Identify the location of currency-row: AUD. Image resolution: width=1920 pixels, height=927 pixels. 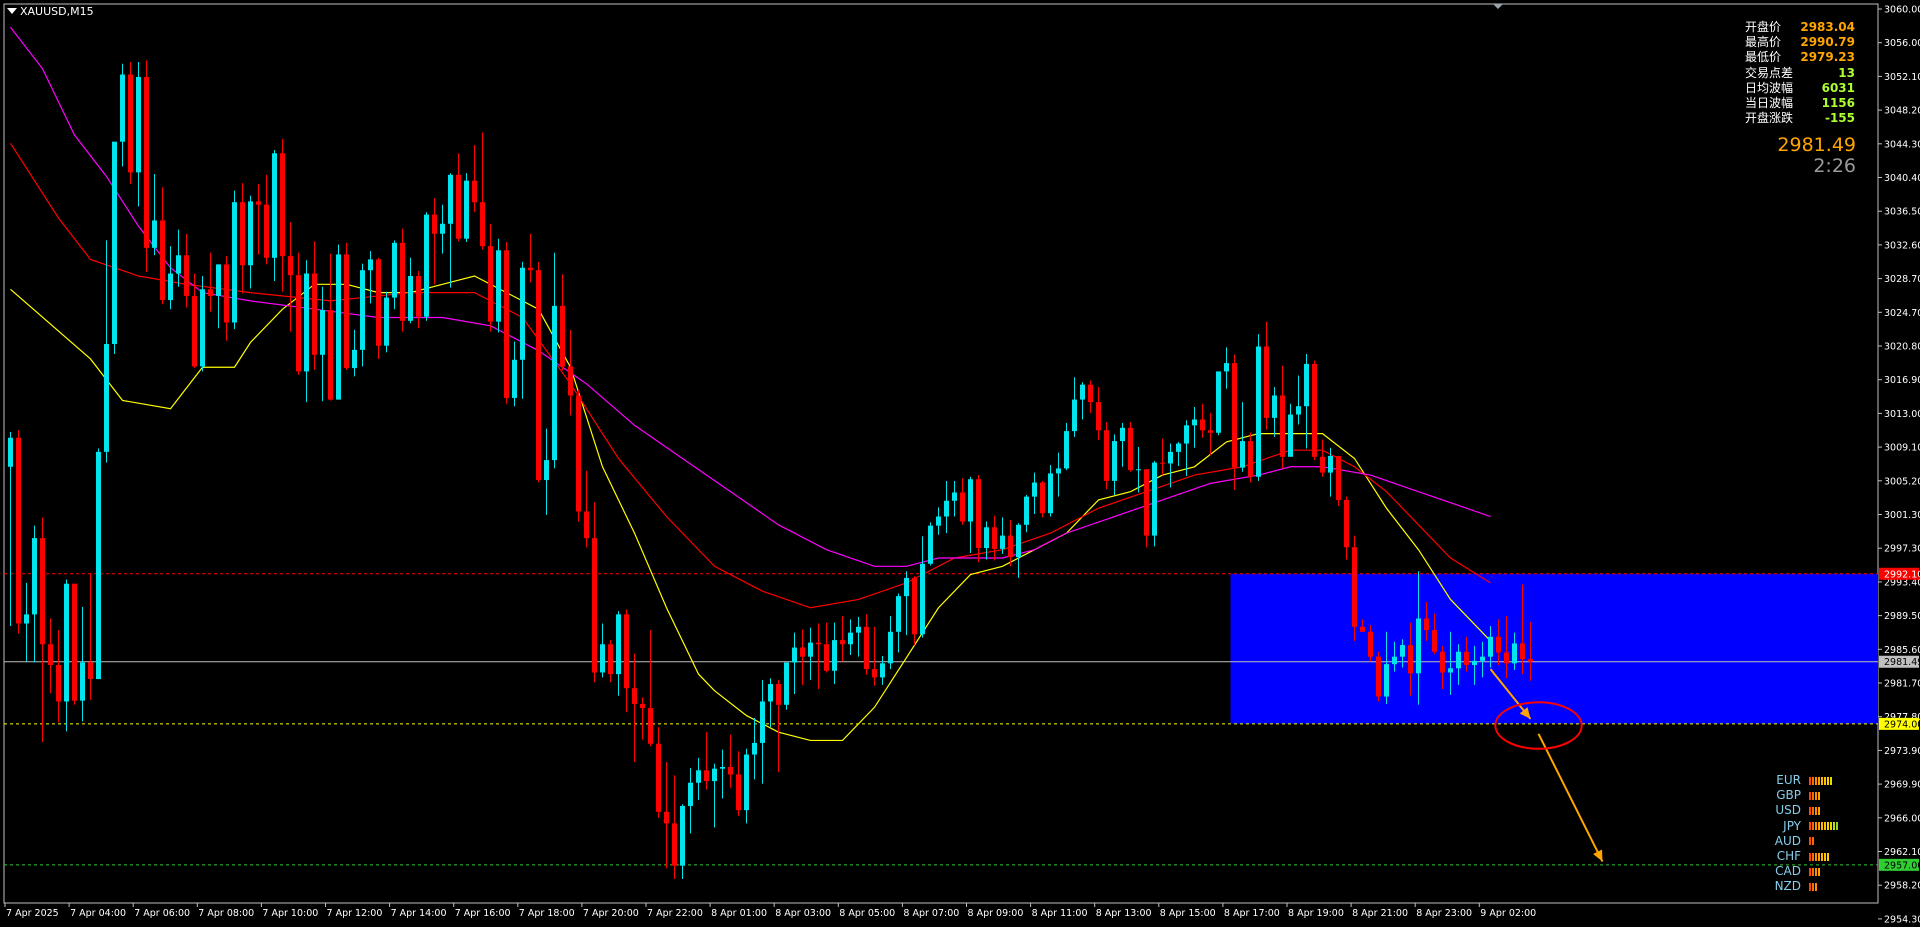
(1803, 841).